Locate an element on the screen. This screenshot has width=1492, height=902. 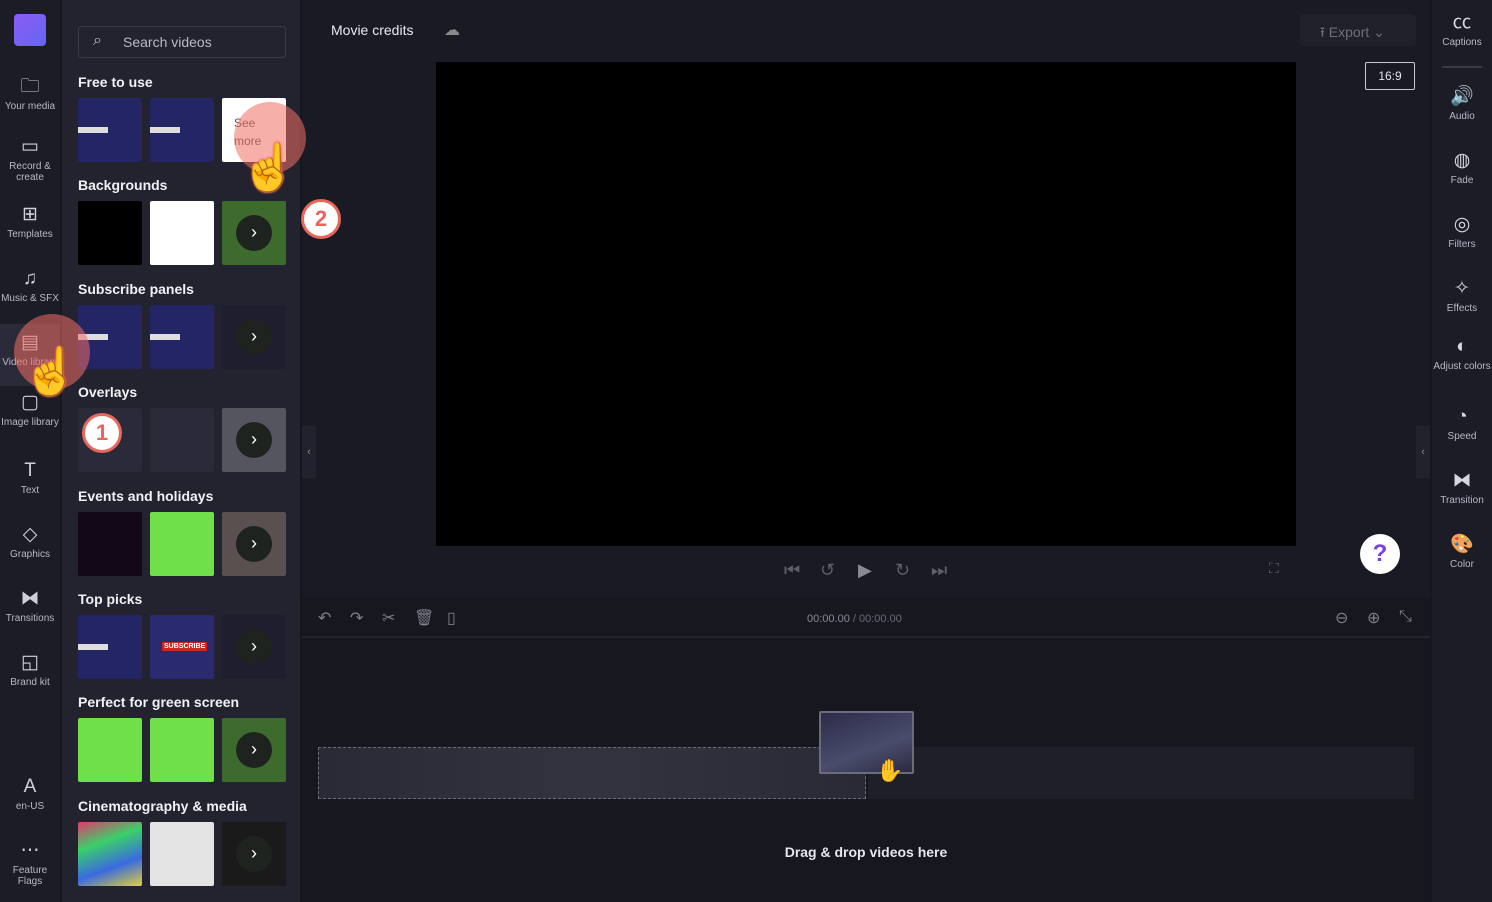
nav-item-en-us: Aen-US is located at coordinates (30, 794).